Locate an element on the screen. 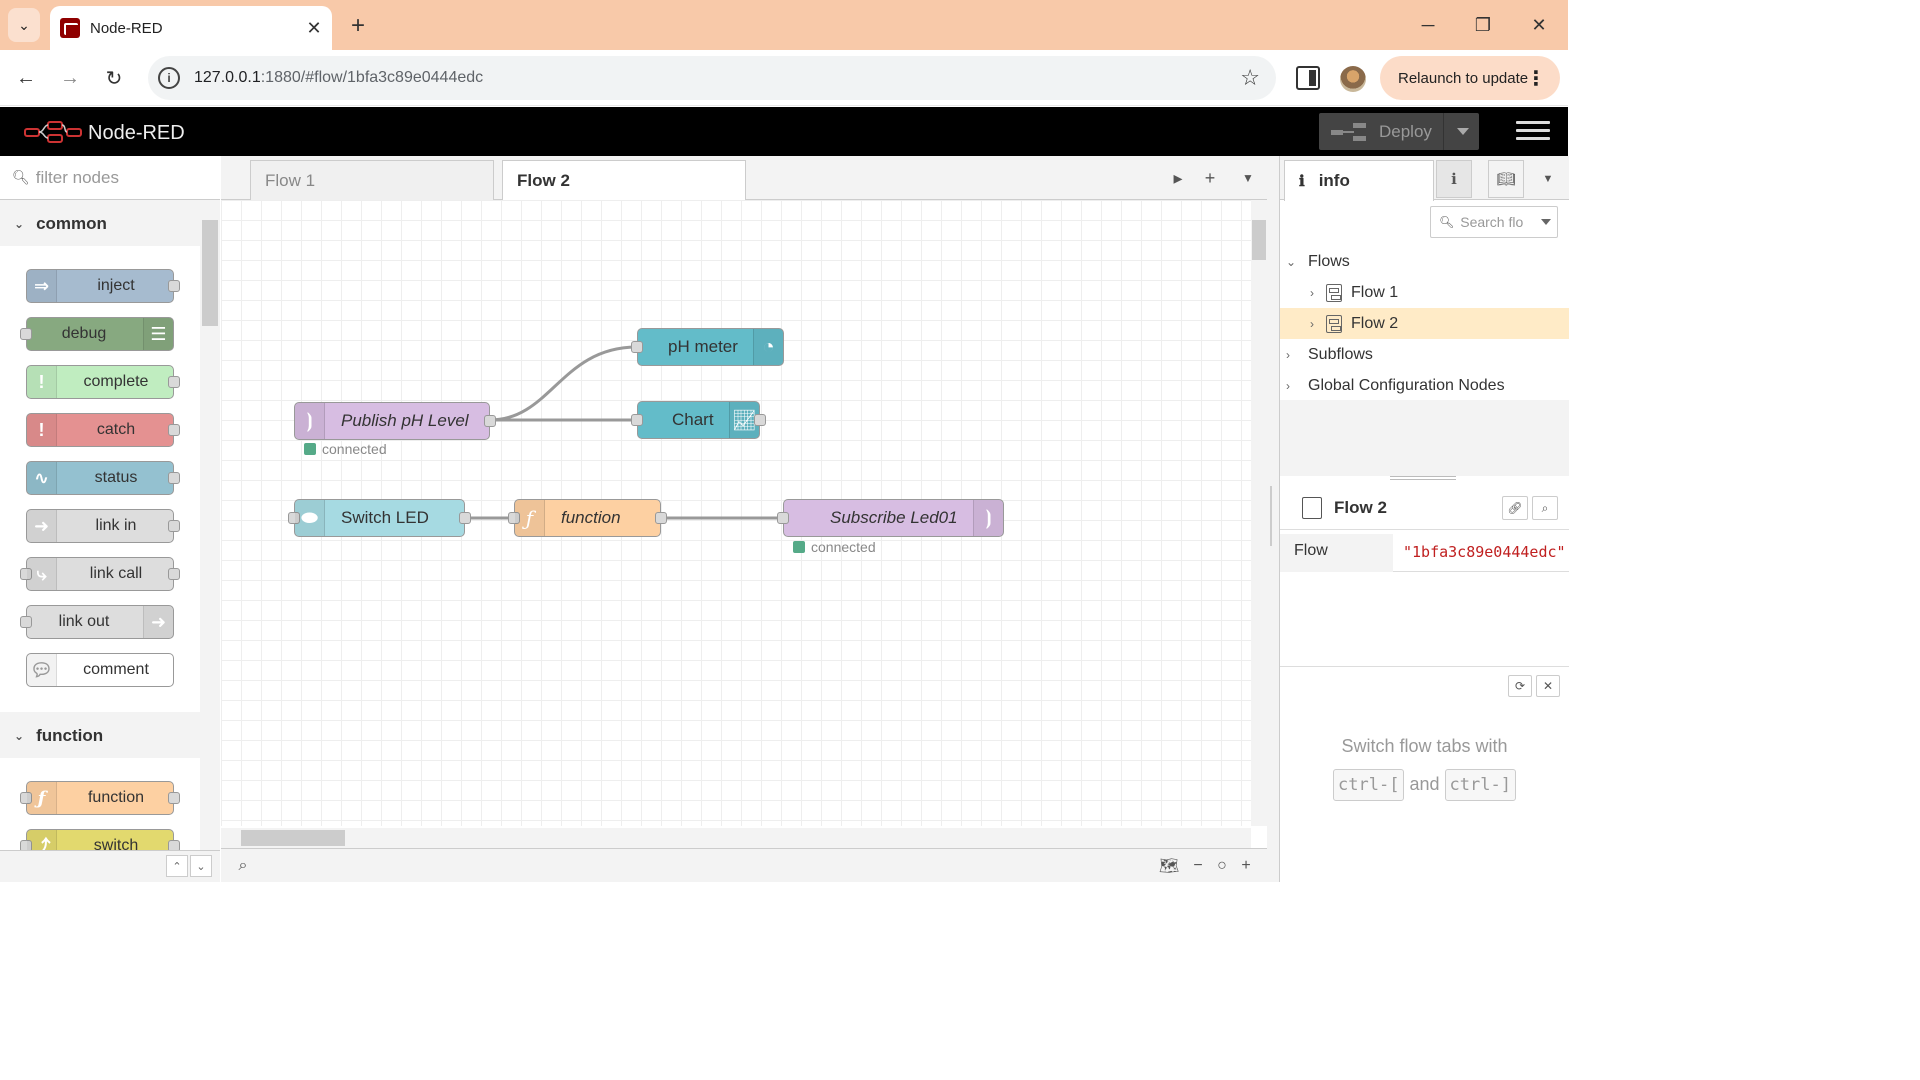 The height and width of the screenshot is (1080, 1920). relaunch-to-update-button: Relaunch to update ⋮ is located at coordinates (1470, 78).